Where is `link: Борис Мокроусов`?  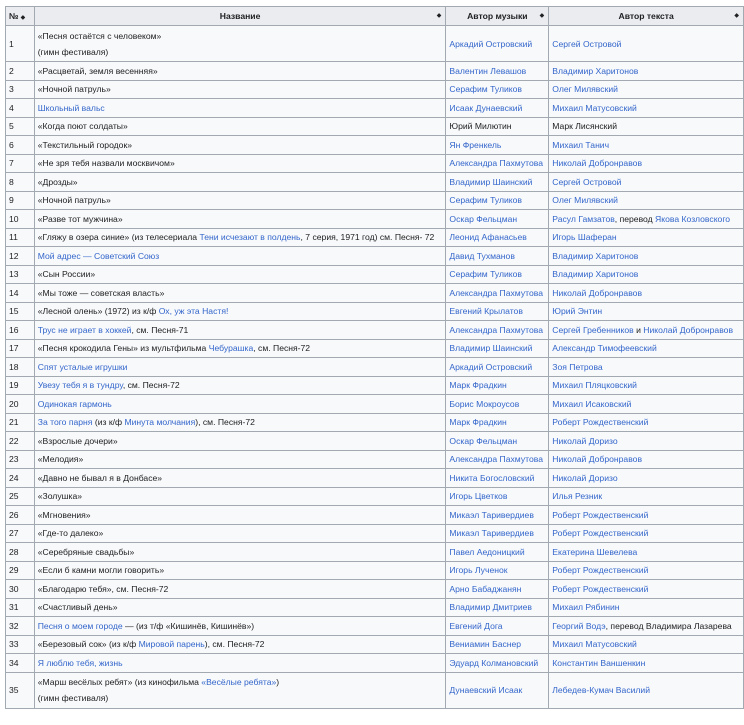
link: Борис Мокроусов is located at coordinates (484, 404).